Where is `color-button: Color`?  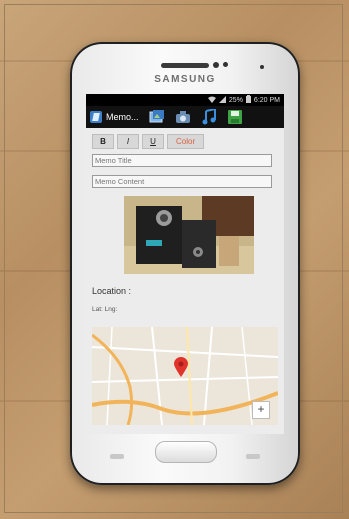
color-button: Color is located at coordinates (186, 141).